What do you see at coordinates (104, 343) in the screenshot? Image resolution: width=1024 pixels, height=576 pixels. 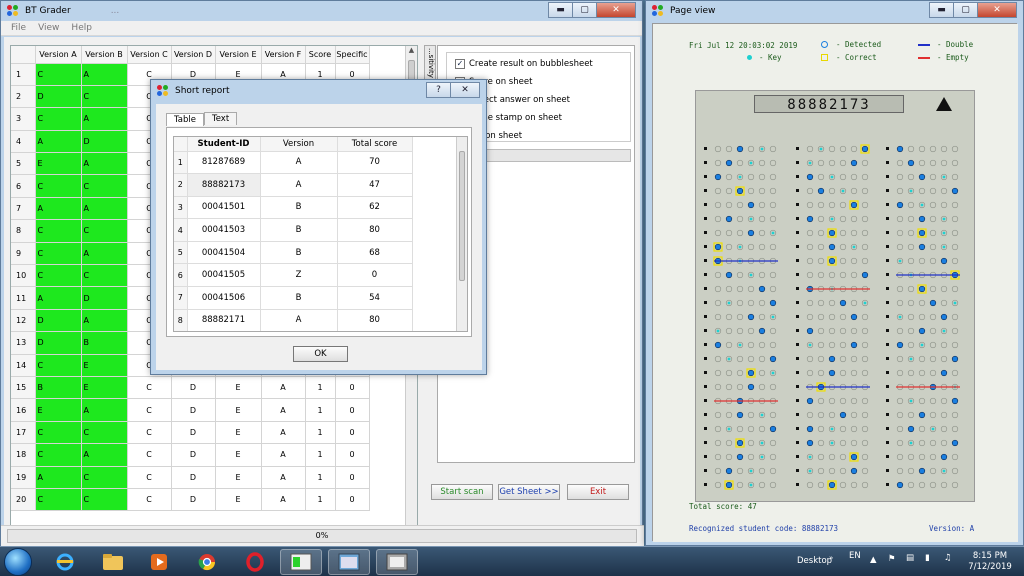 I see `grid-cell: B` at bounding box center [104, 343].